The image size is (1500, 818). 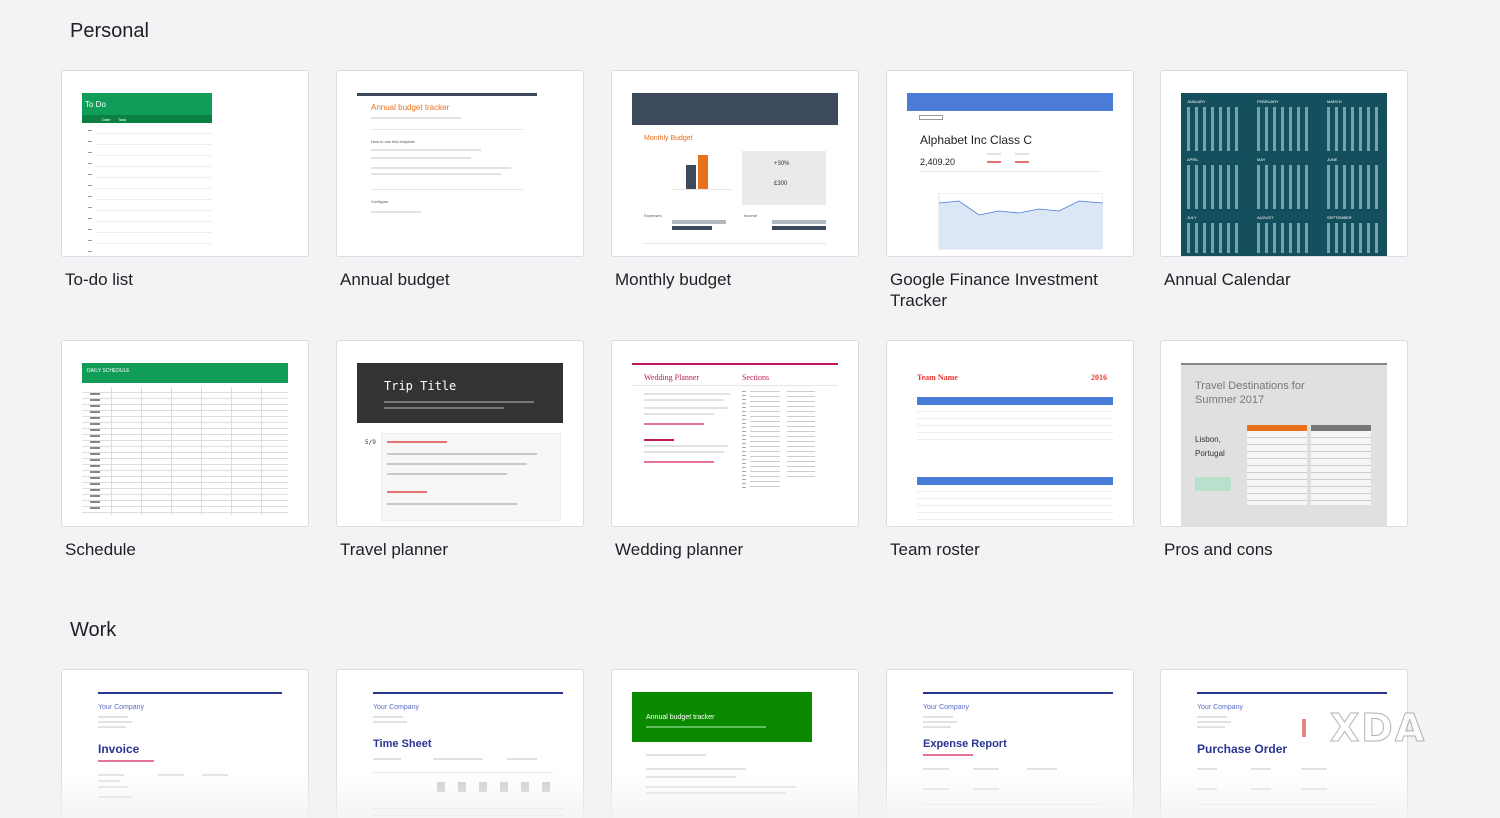 I want to click on xda-logo-icon, so click(x=1309, y=728).